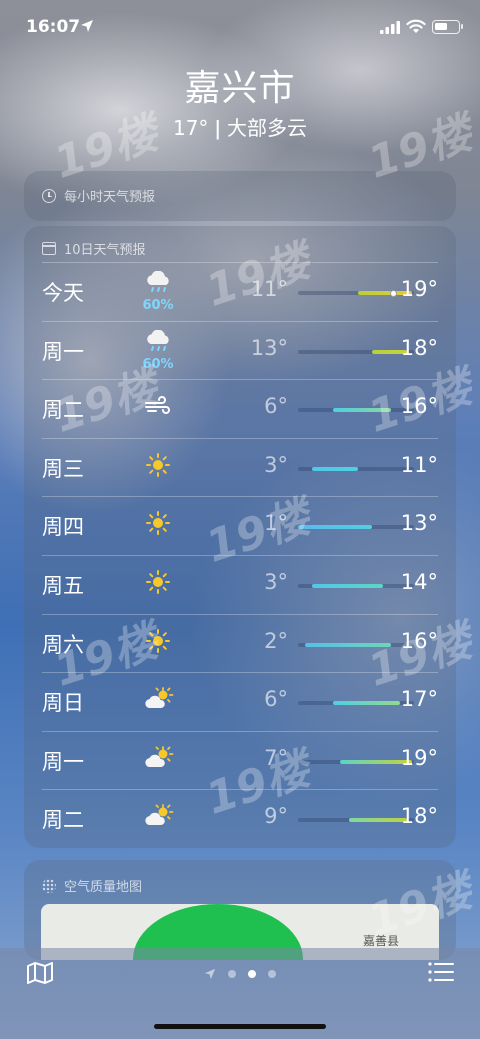 This screenshot has width=480, height=1039. I want to click on high-temp: 13°, so click(419, 523).